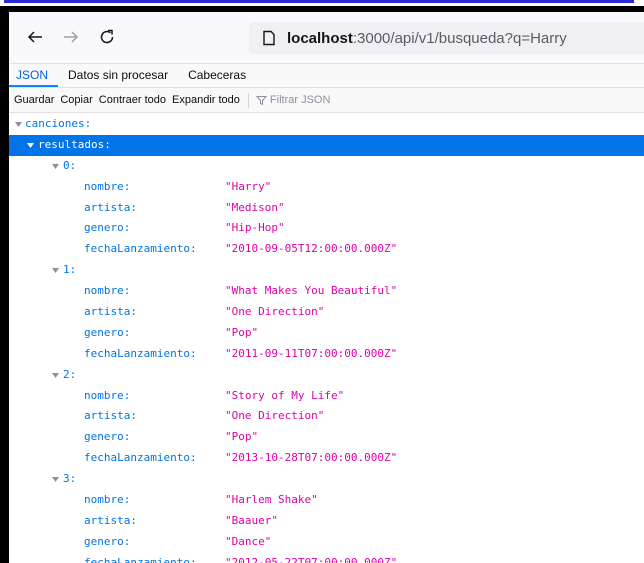  Describe the element at coordinates (326, 166) in the screenshot. I see `tree-row-index: 0:` at that location.